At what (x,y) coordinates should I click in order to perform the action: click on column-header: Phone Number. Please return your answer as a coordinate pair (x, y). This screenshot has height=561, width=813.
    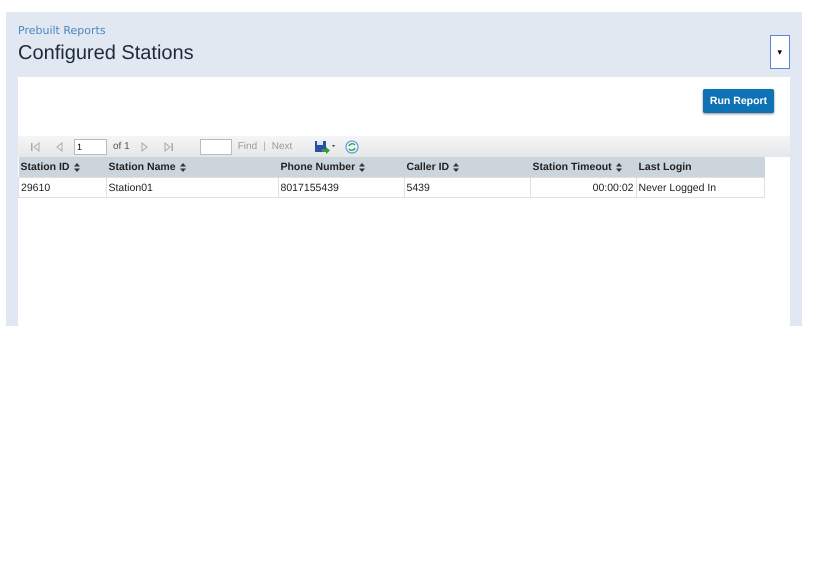
    Looking at the image, I should click on (341, 167).